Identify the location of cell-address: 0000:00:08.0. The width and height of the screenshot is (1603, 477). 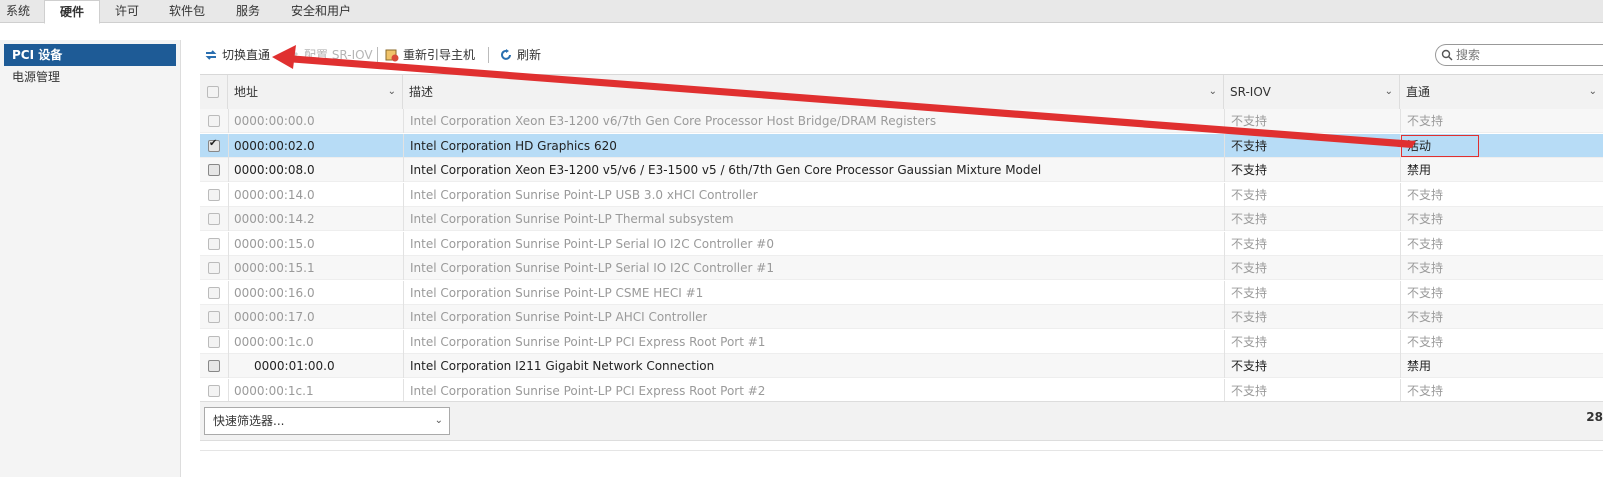
(274, 170).